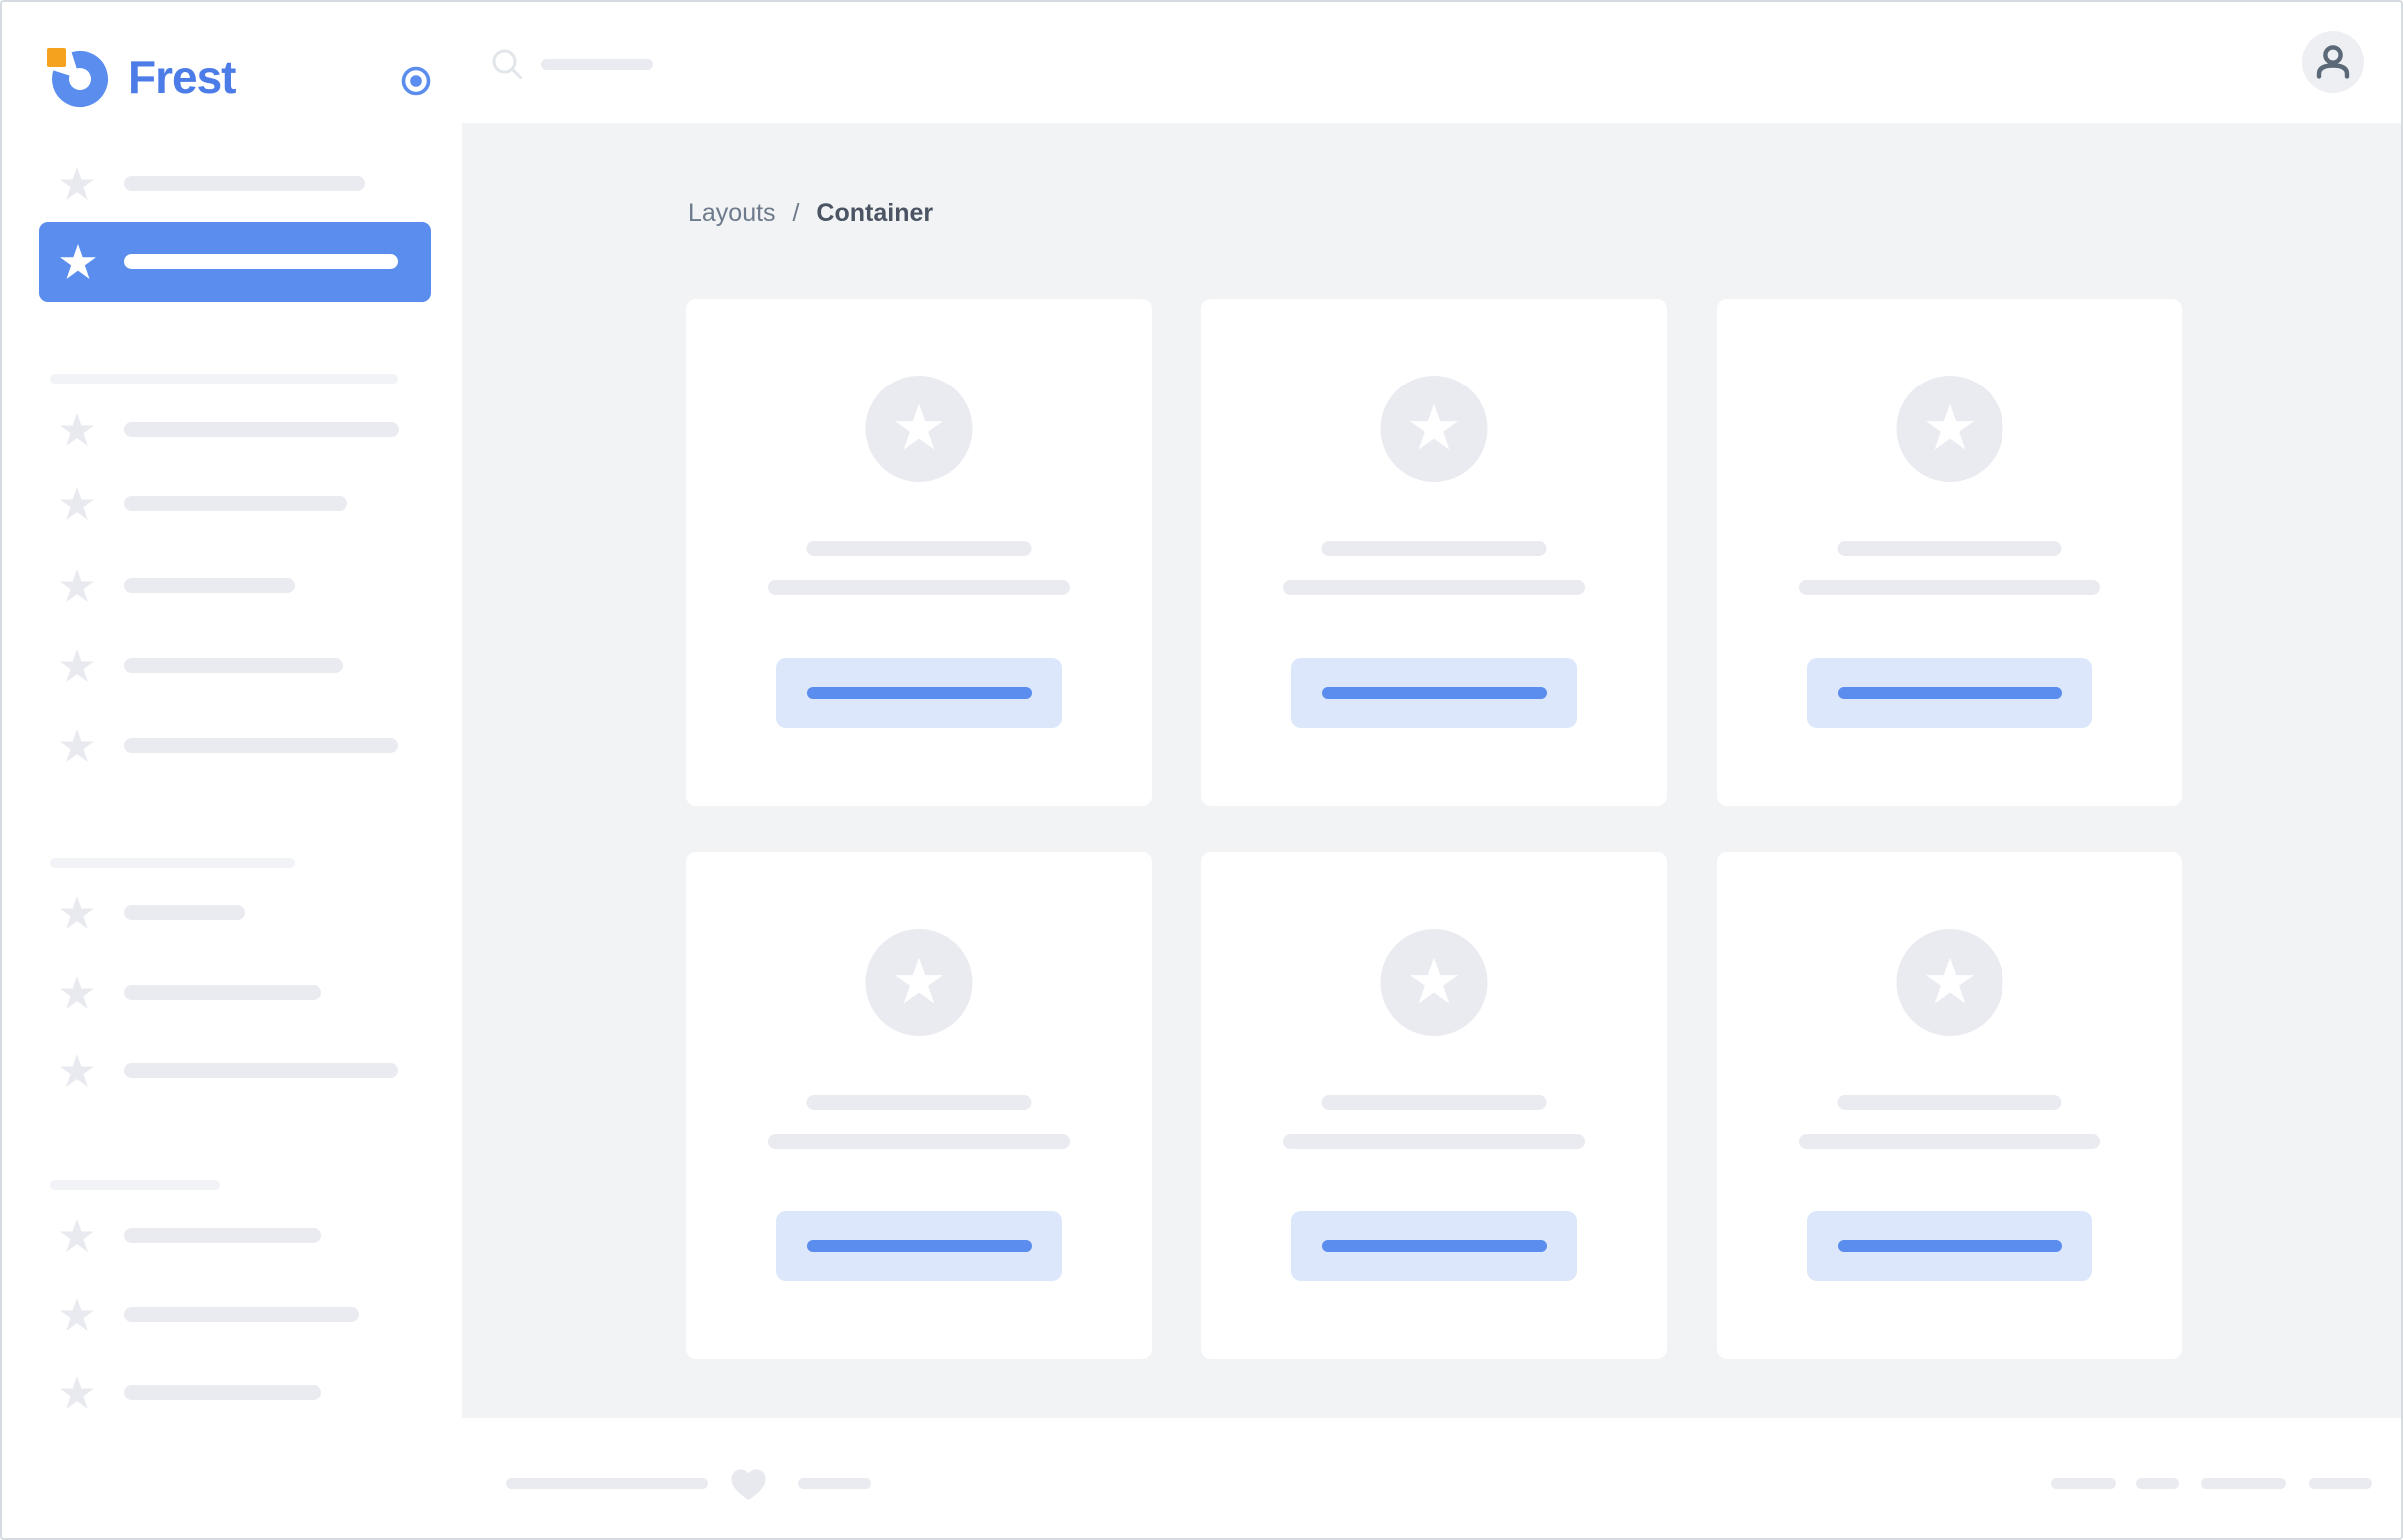 This screenshot has width=2403, height=1540. I want to click on breadcrumb: Layouts / Container, so click(810, 213).